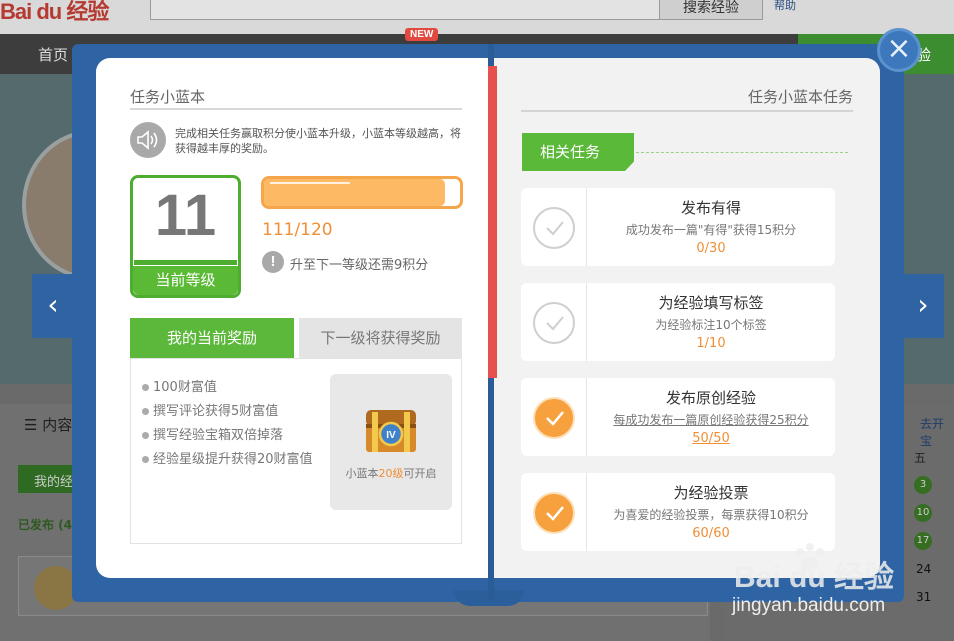 The image size is (954, 641). What do you see at coordinates (711, 248) in the screenshot?
I see `task-progress: 0/30` at bounding box center [711, 248].